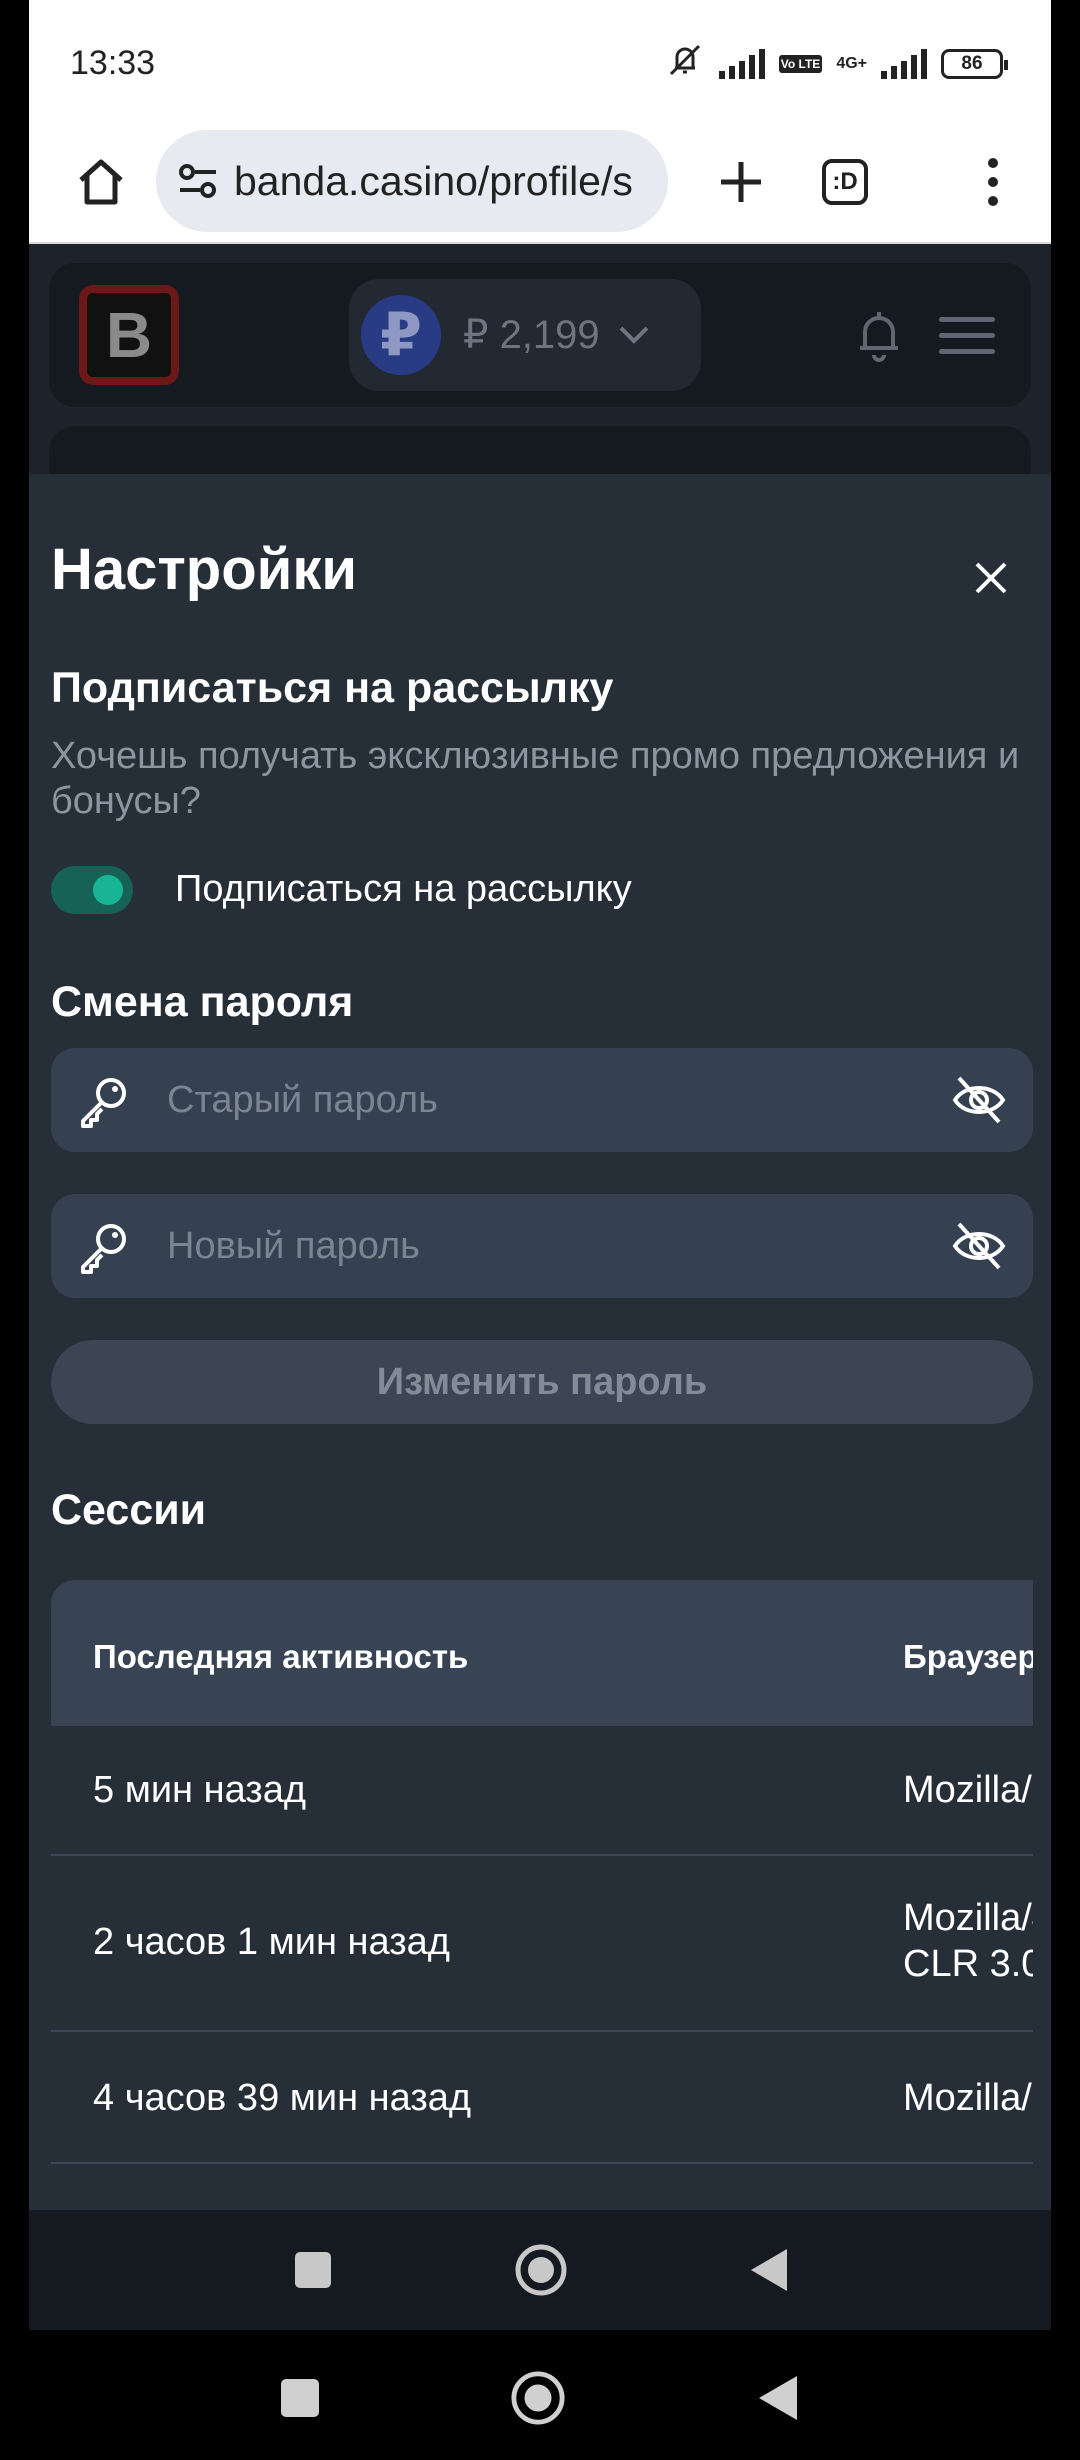  I want to click on site-logo: B, so click(129, 335).